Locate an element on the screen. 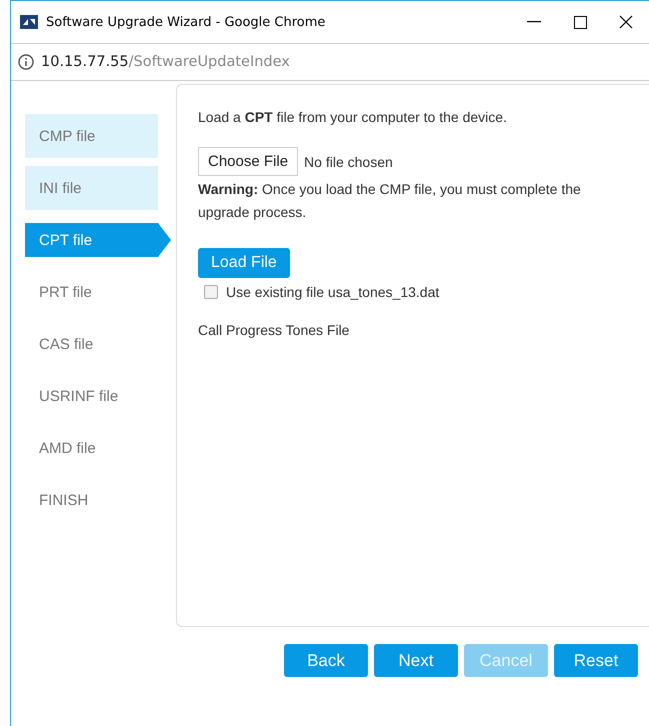 The width and height of the screenshot is (649, 726). wizard-step: CAS file is located at coordinates (91, 344).